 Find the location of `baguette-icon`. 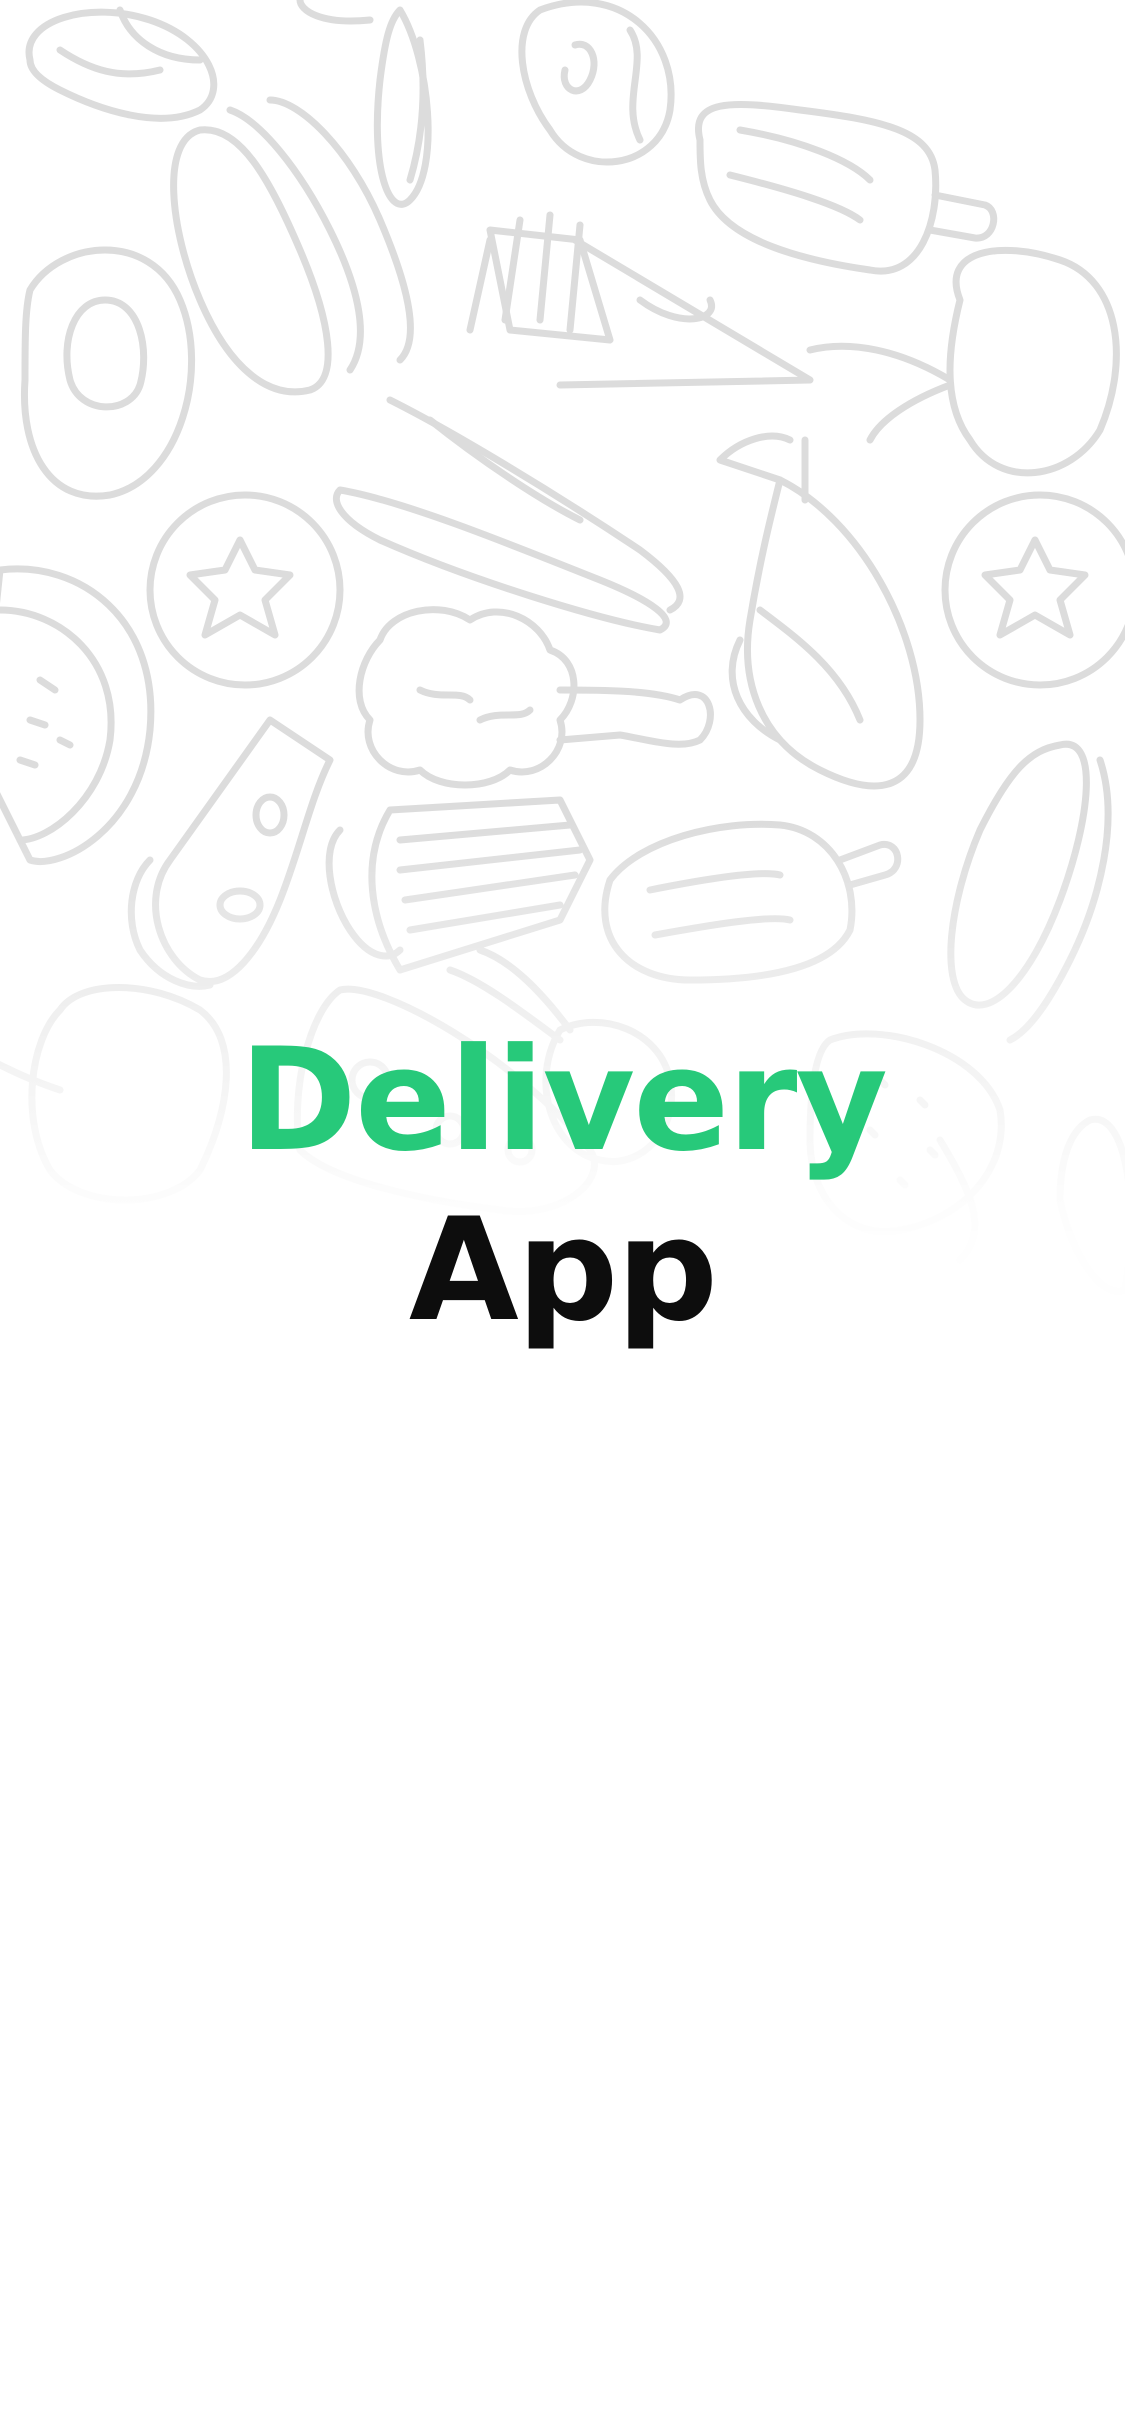

baguette-icon is located at coordinates (364, 104).